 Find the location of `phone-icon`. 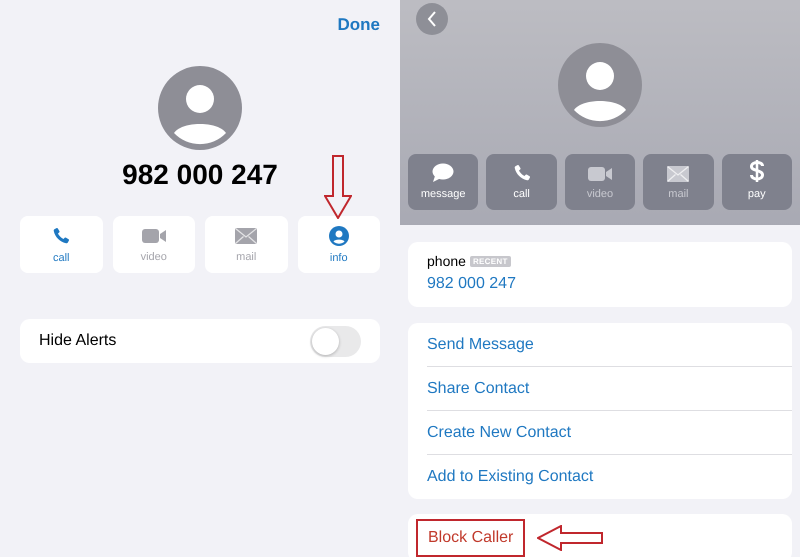

phone-icon is located at coordinates (61, 236).